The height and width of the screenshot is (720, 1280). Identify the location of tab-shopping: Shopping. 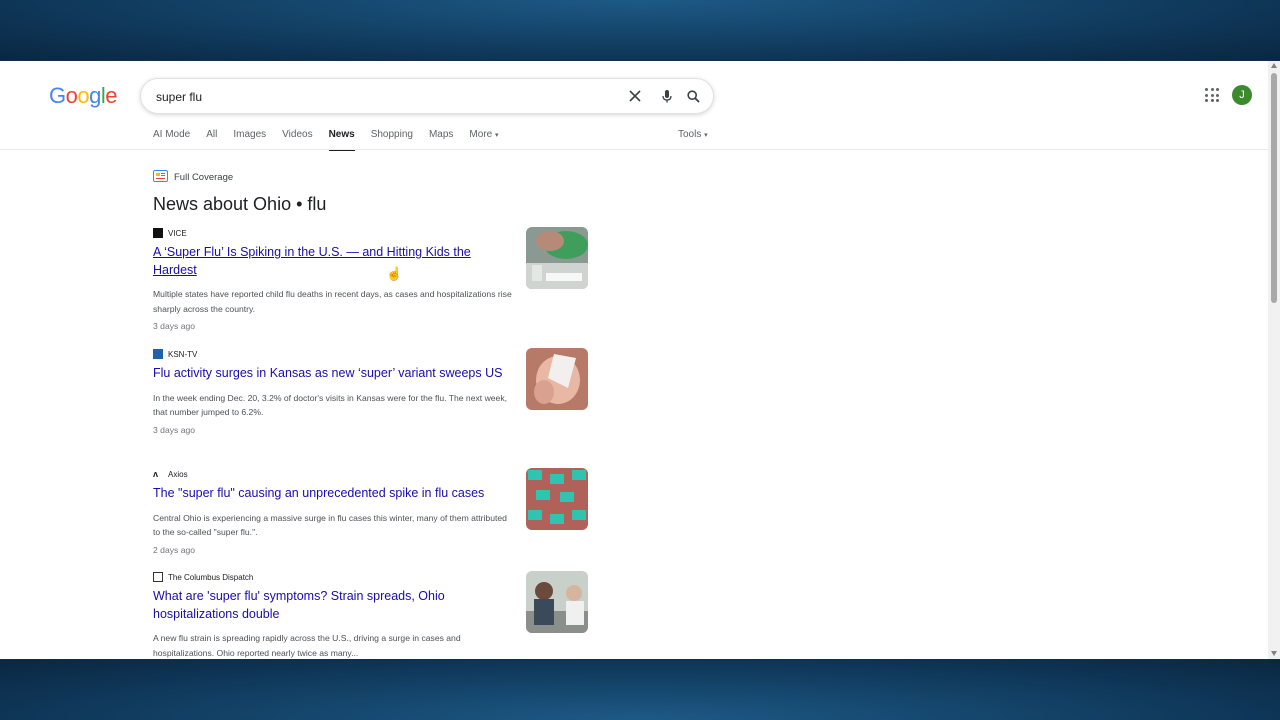
(392, 140).